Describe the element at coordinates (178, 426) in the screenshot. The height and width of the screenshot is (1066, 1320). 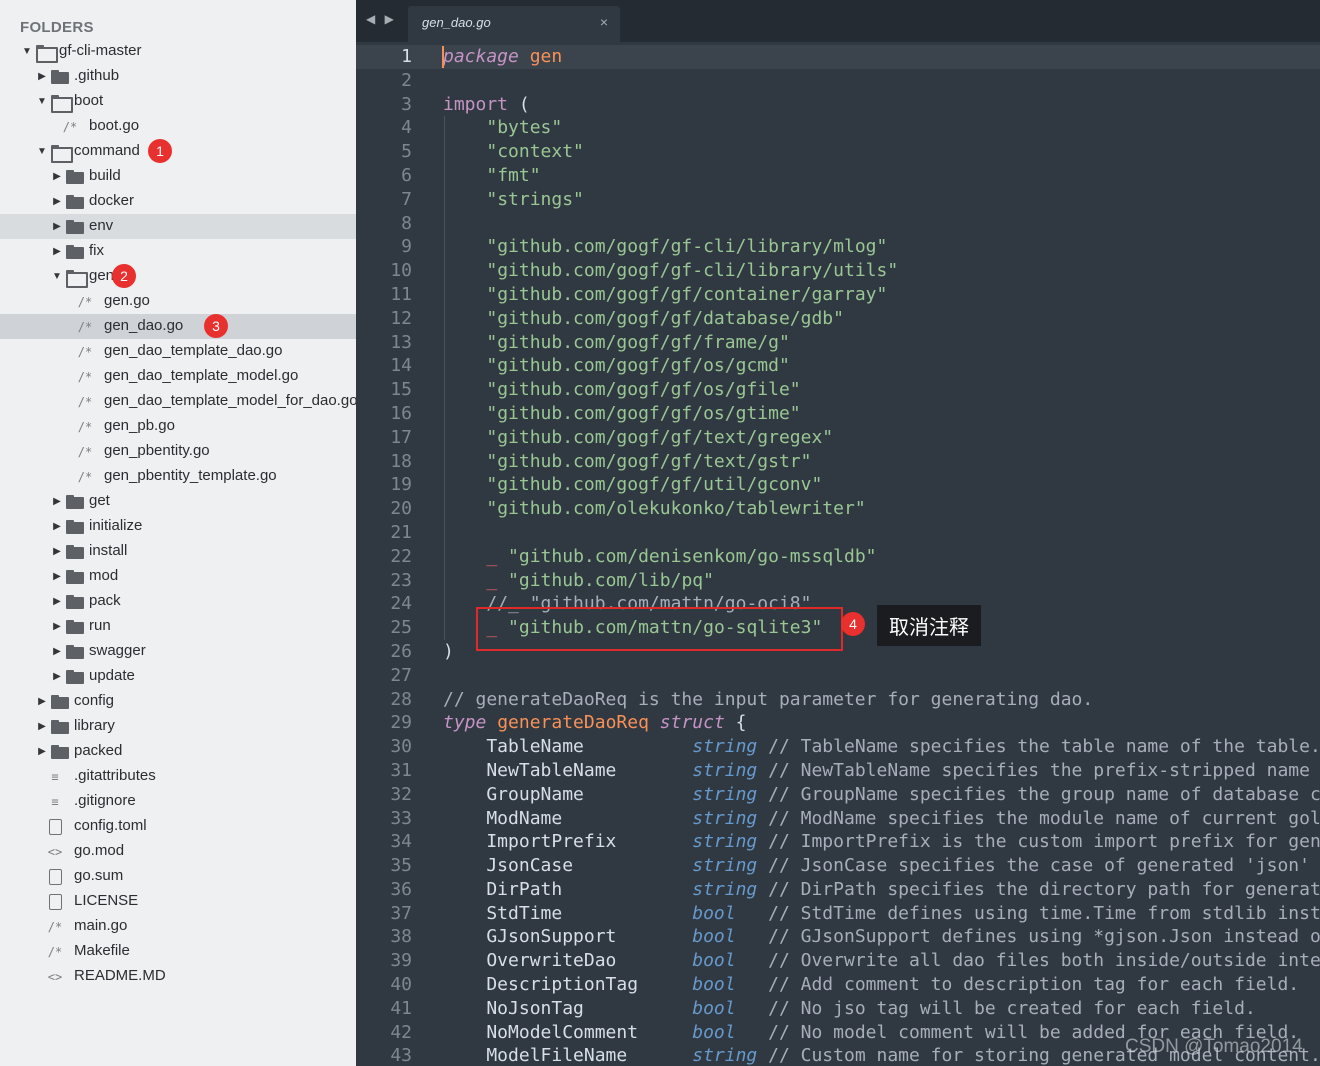
I see `tree-file-gen-pb-go: /* gen_pb.go` at that location.